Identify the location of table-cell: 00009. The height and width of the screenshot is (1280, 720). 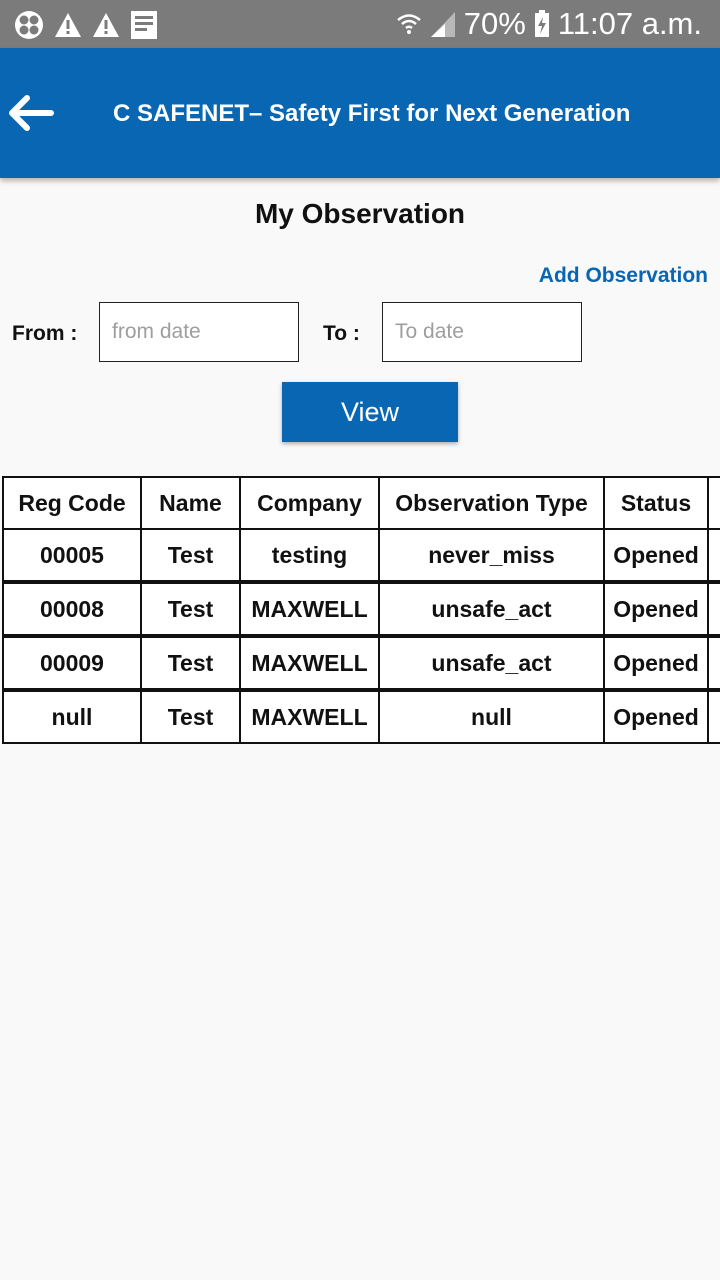
(72, 663).